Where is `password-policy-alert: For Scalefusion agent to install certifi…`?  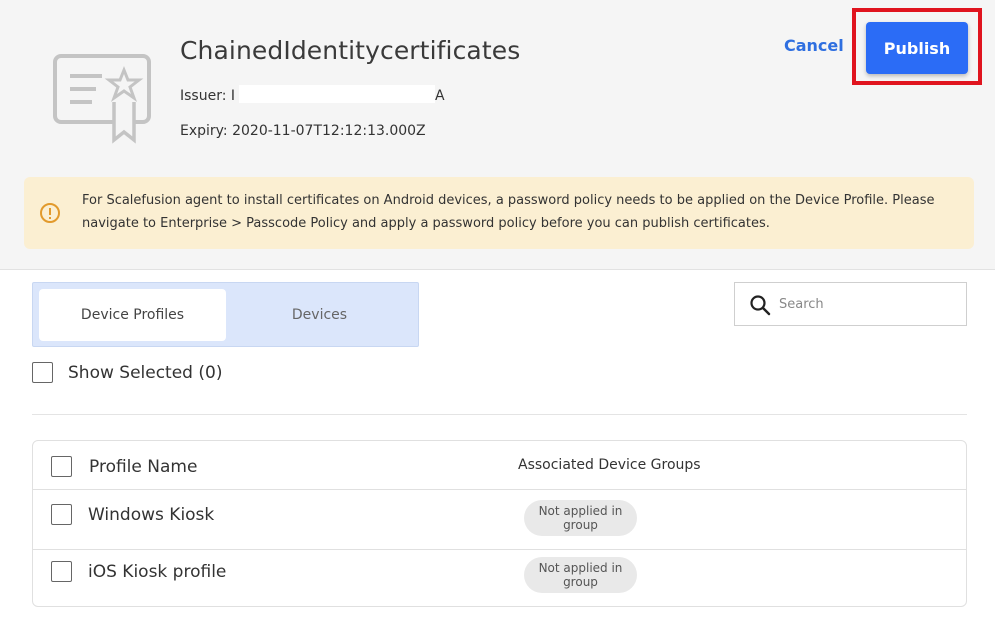
password-policy-alert: For Scalefusion agent to install certifi… is located at coordinates (499, 213).